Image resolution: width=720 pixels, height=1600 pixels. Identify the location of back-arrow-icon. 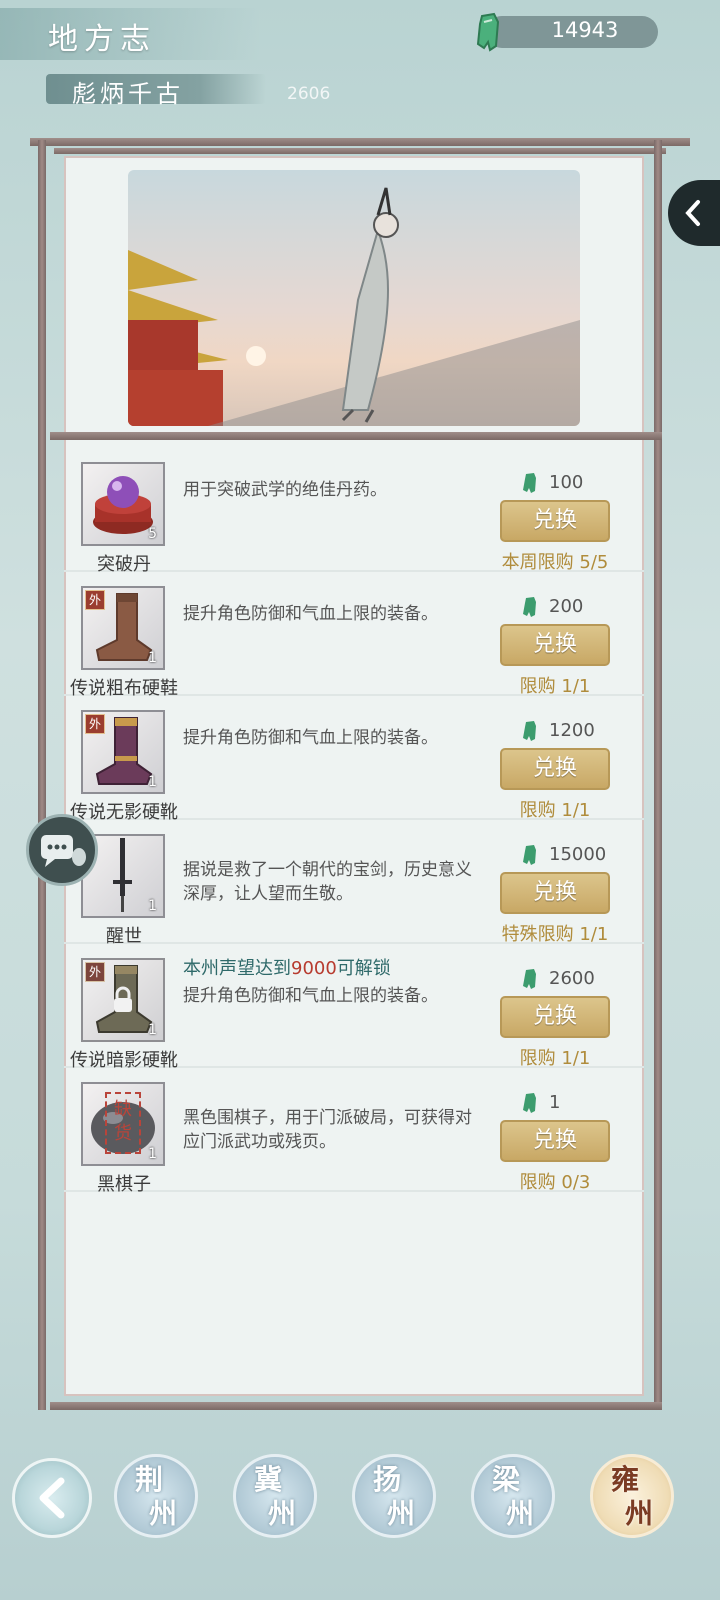
(52, 1498).